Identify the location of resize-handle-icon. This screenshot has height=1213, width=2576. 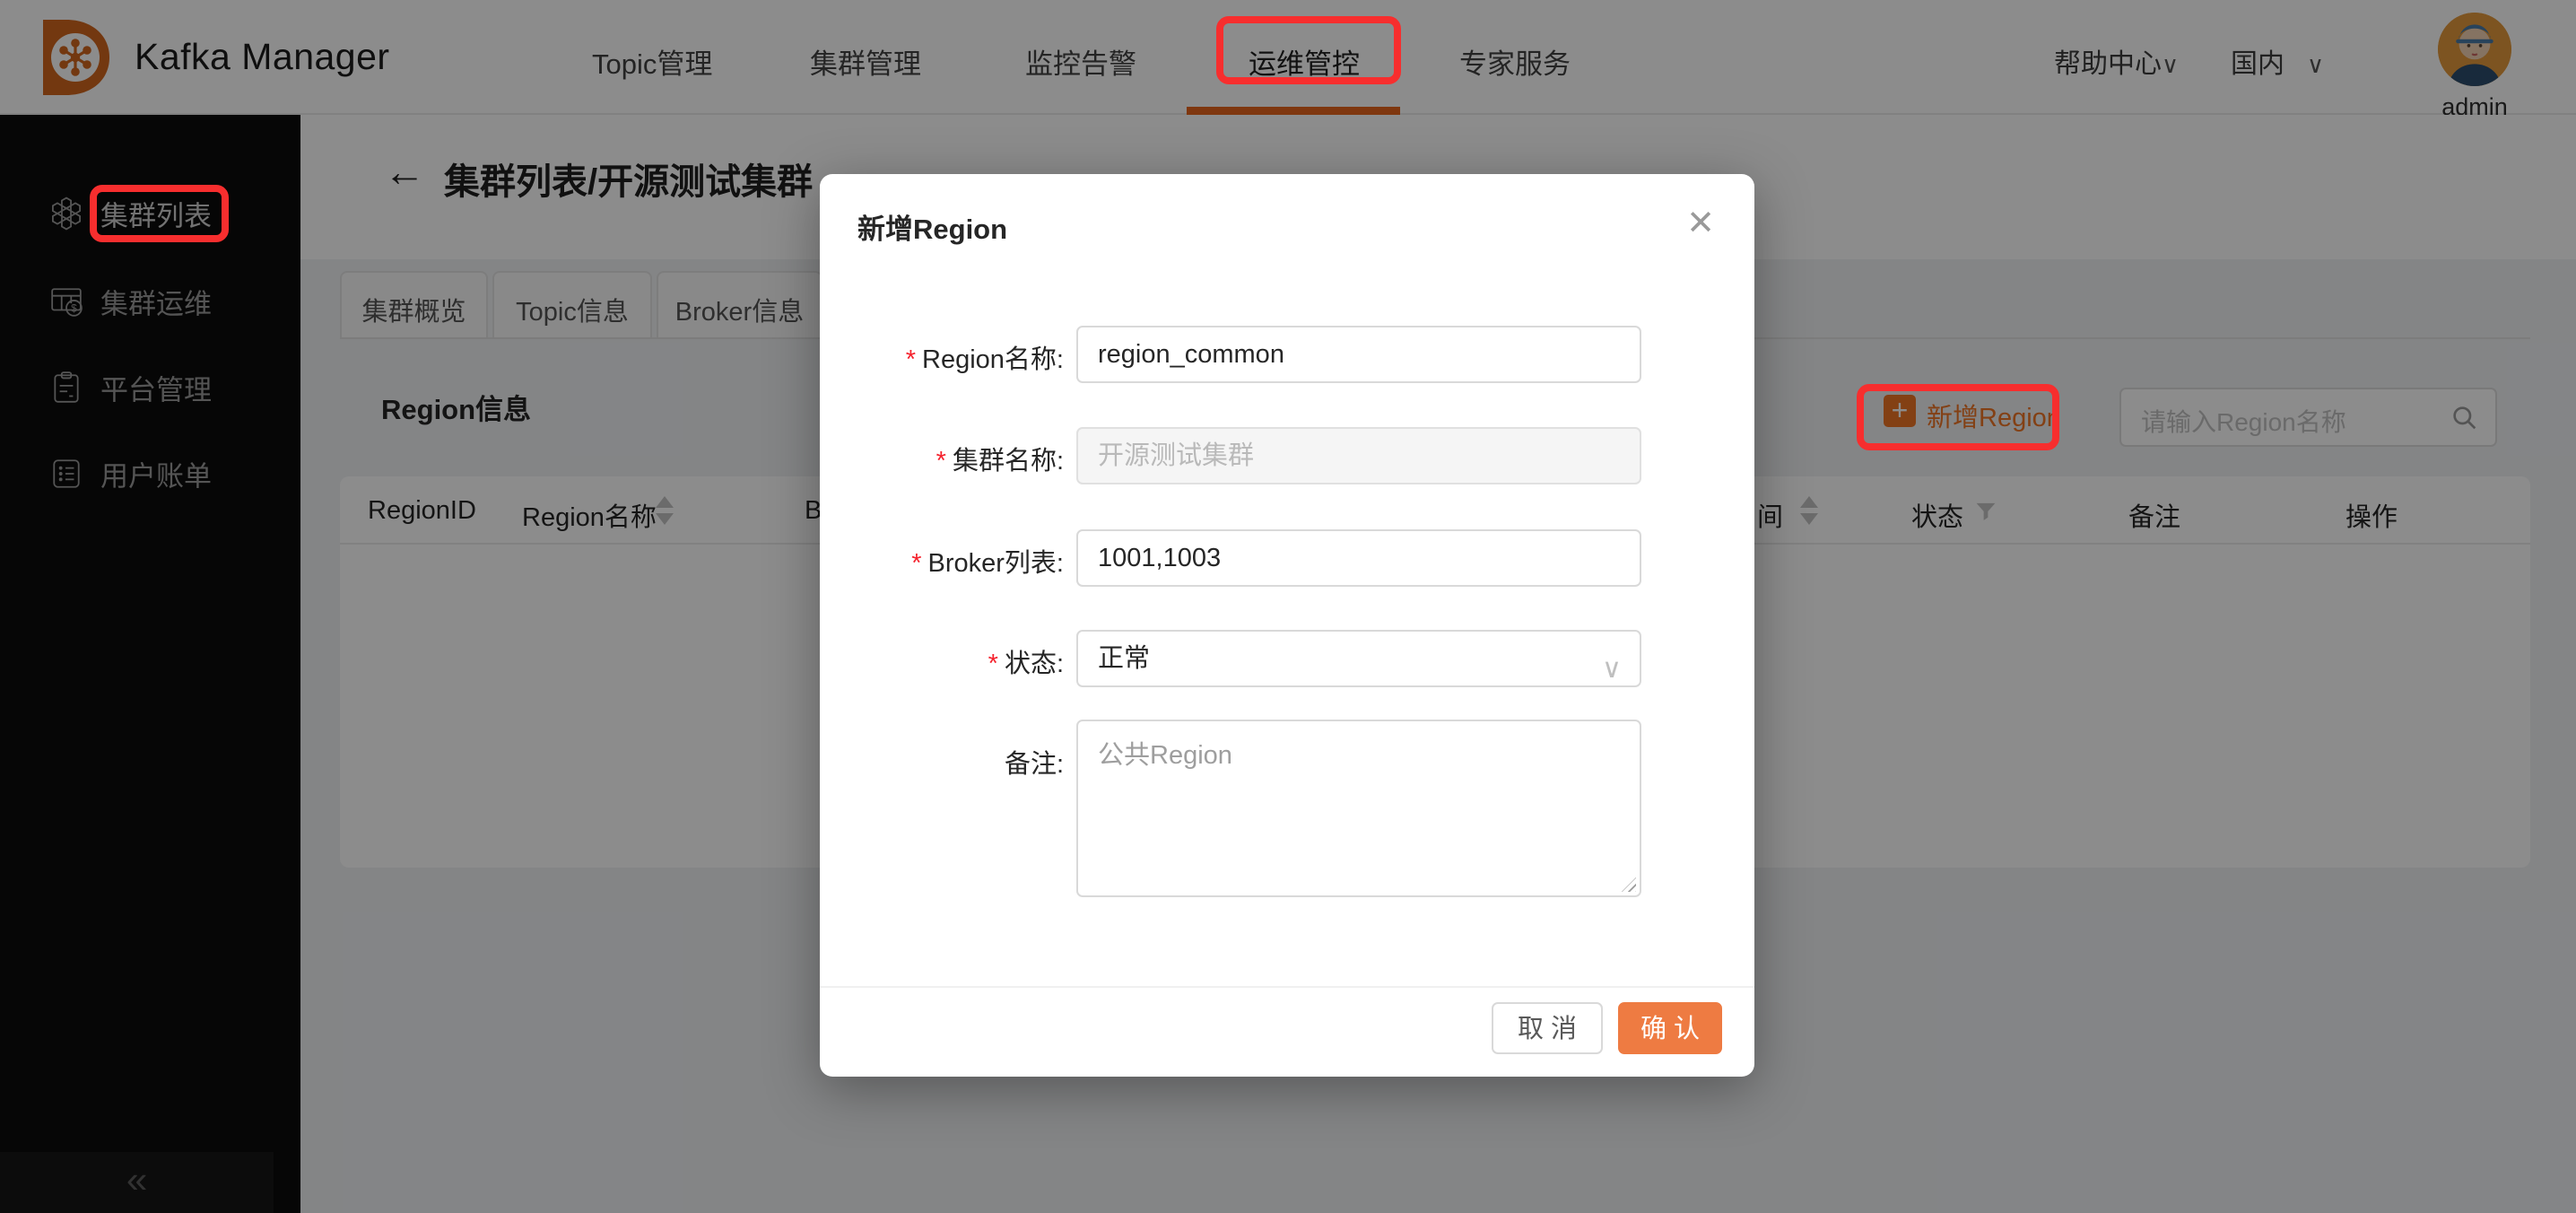
(1629, 884).